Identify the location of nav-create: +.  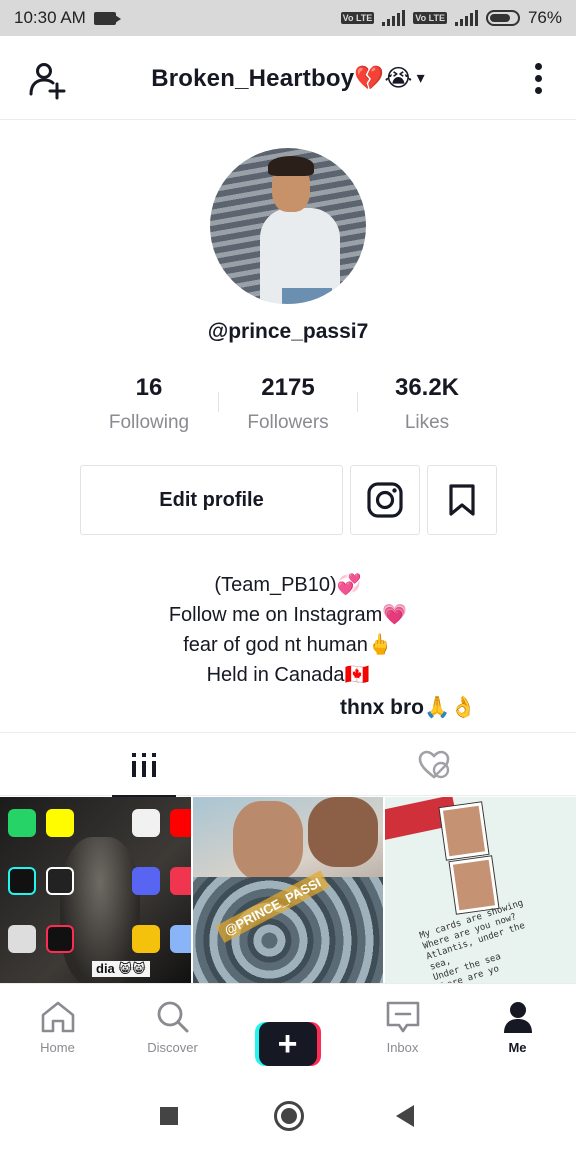
(287, 1026).